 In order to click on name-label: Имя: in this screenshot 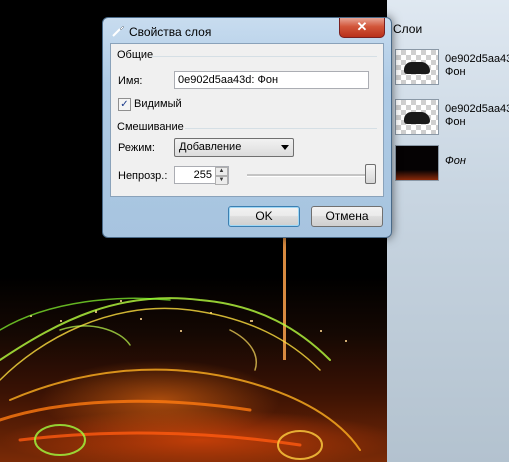, I will do `click(130, 81)`.